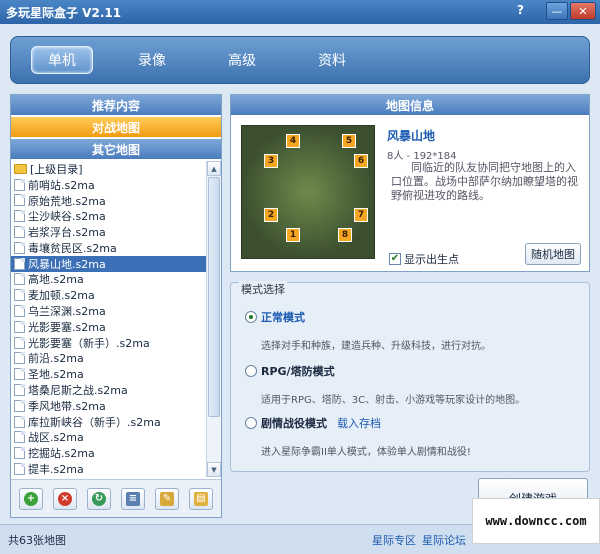 This screenshot has height=554, width=600. What do you see at coordinates (359, 423) in the screenshot?
I see `load-save-link: 载入存档` at bounding box center [359, 423].